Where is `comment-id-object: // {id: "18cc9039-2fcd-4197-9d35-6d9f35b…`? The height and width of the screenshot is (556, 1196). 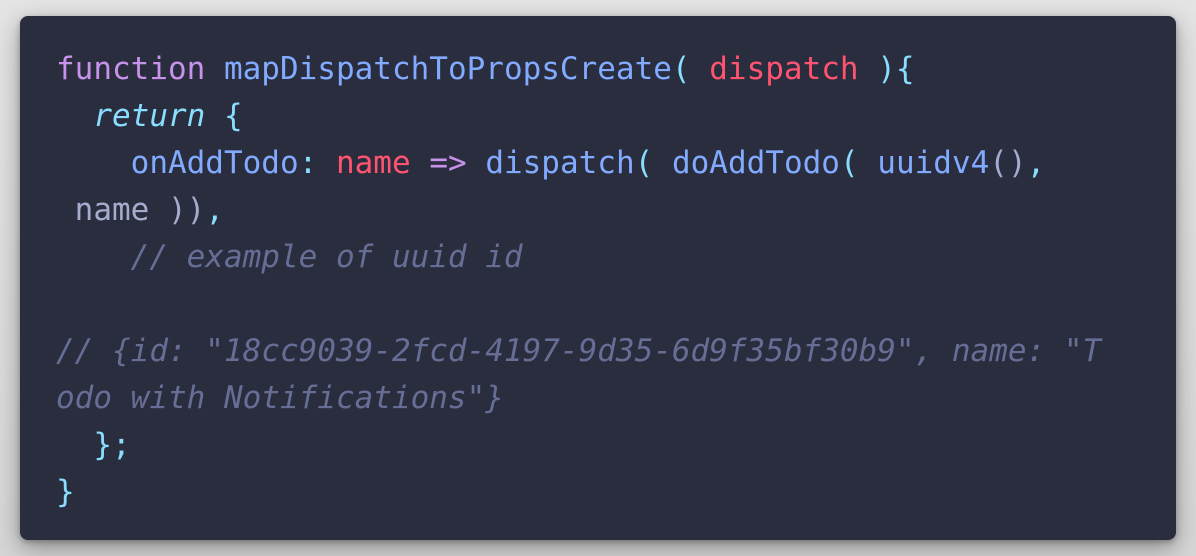 comment-id-object: // {id: "18cc9039-2fcd-4197-9d35-6d9f35b… is located at coordinates (579, 351).